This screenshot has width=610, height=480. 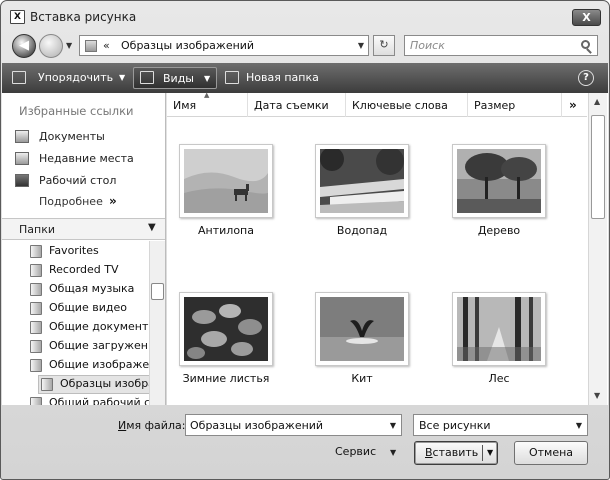 What do you see at coordinates (83, 17) in the screenshot?
I see `window-title: Вставка рисунка` at bounding box center [83, 17].